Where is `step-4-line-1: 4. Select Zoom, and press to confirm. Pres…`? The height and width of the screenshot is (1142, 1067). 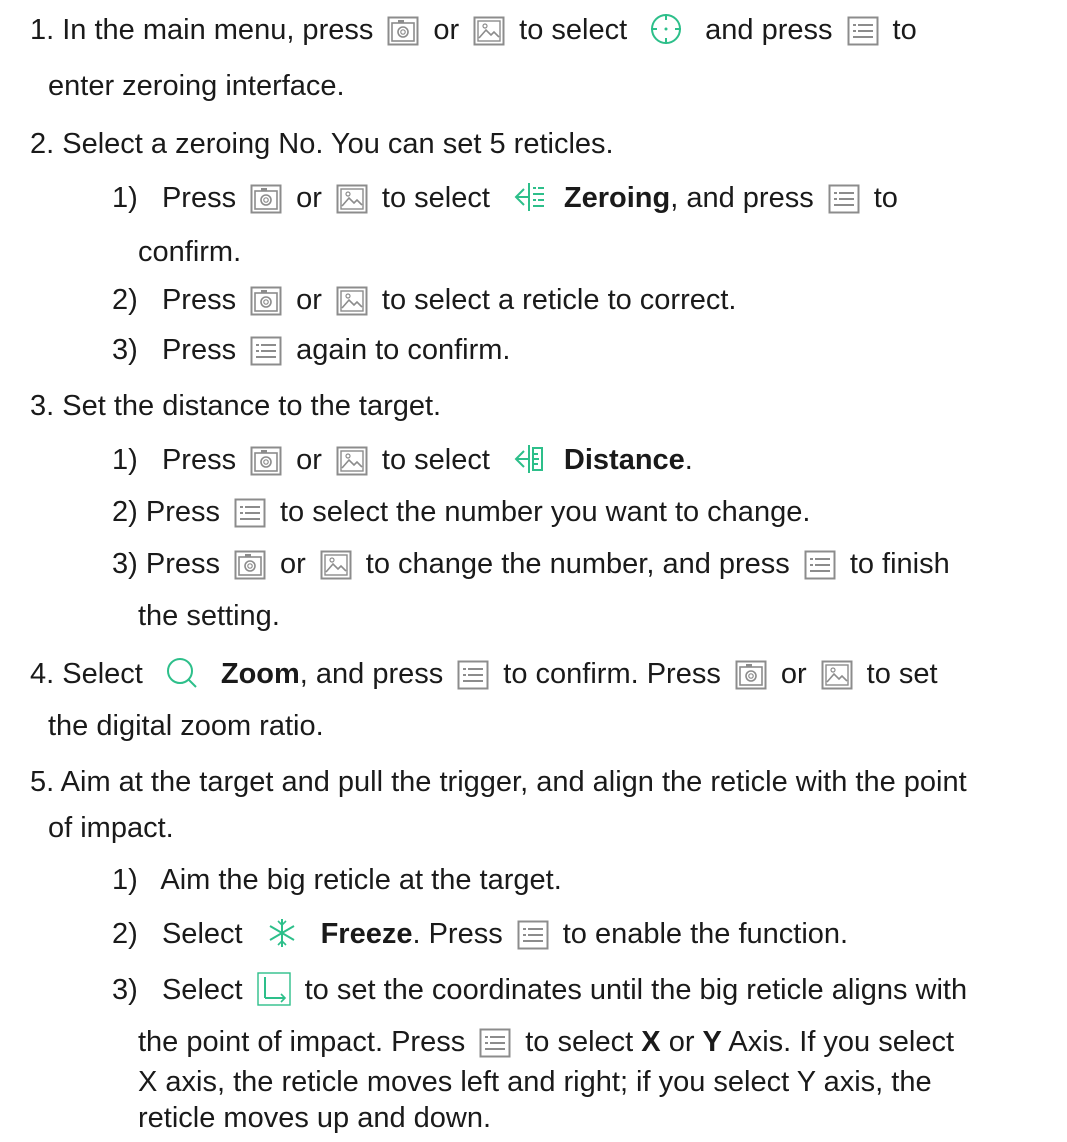
step-4-line-1: 4. Select Zoom, and press to confirm. Pres… is located at coordinates (484, 674).